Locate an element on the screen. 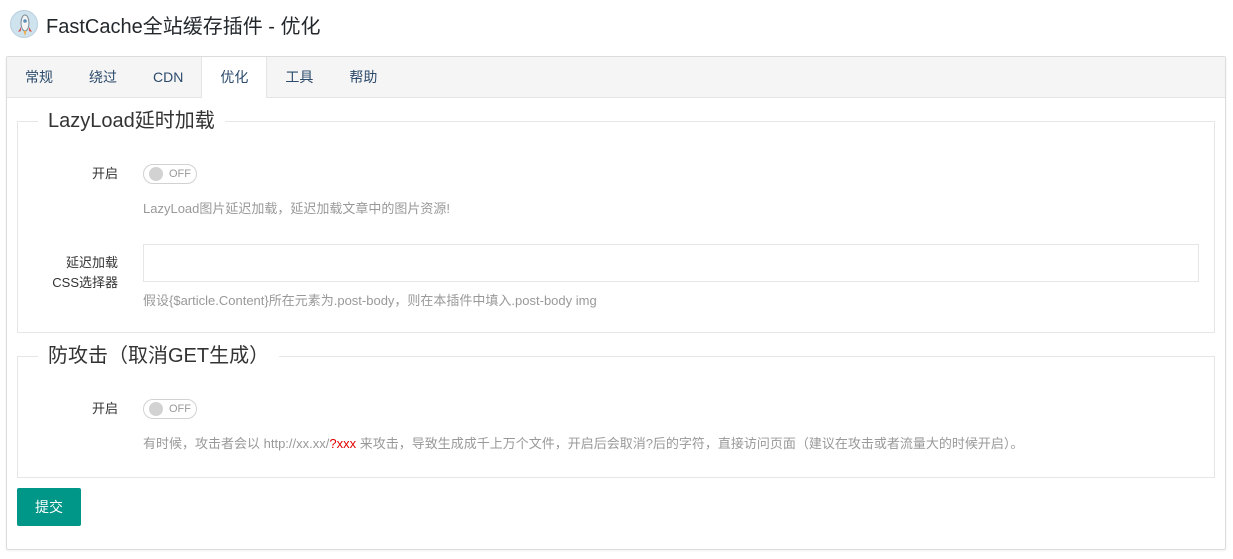 This screenshot has height=559, width=1233. page-header: FastCache全站缓存插件 - 优化 is located at coordinates (165, 24).